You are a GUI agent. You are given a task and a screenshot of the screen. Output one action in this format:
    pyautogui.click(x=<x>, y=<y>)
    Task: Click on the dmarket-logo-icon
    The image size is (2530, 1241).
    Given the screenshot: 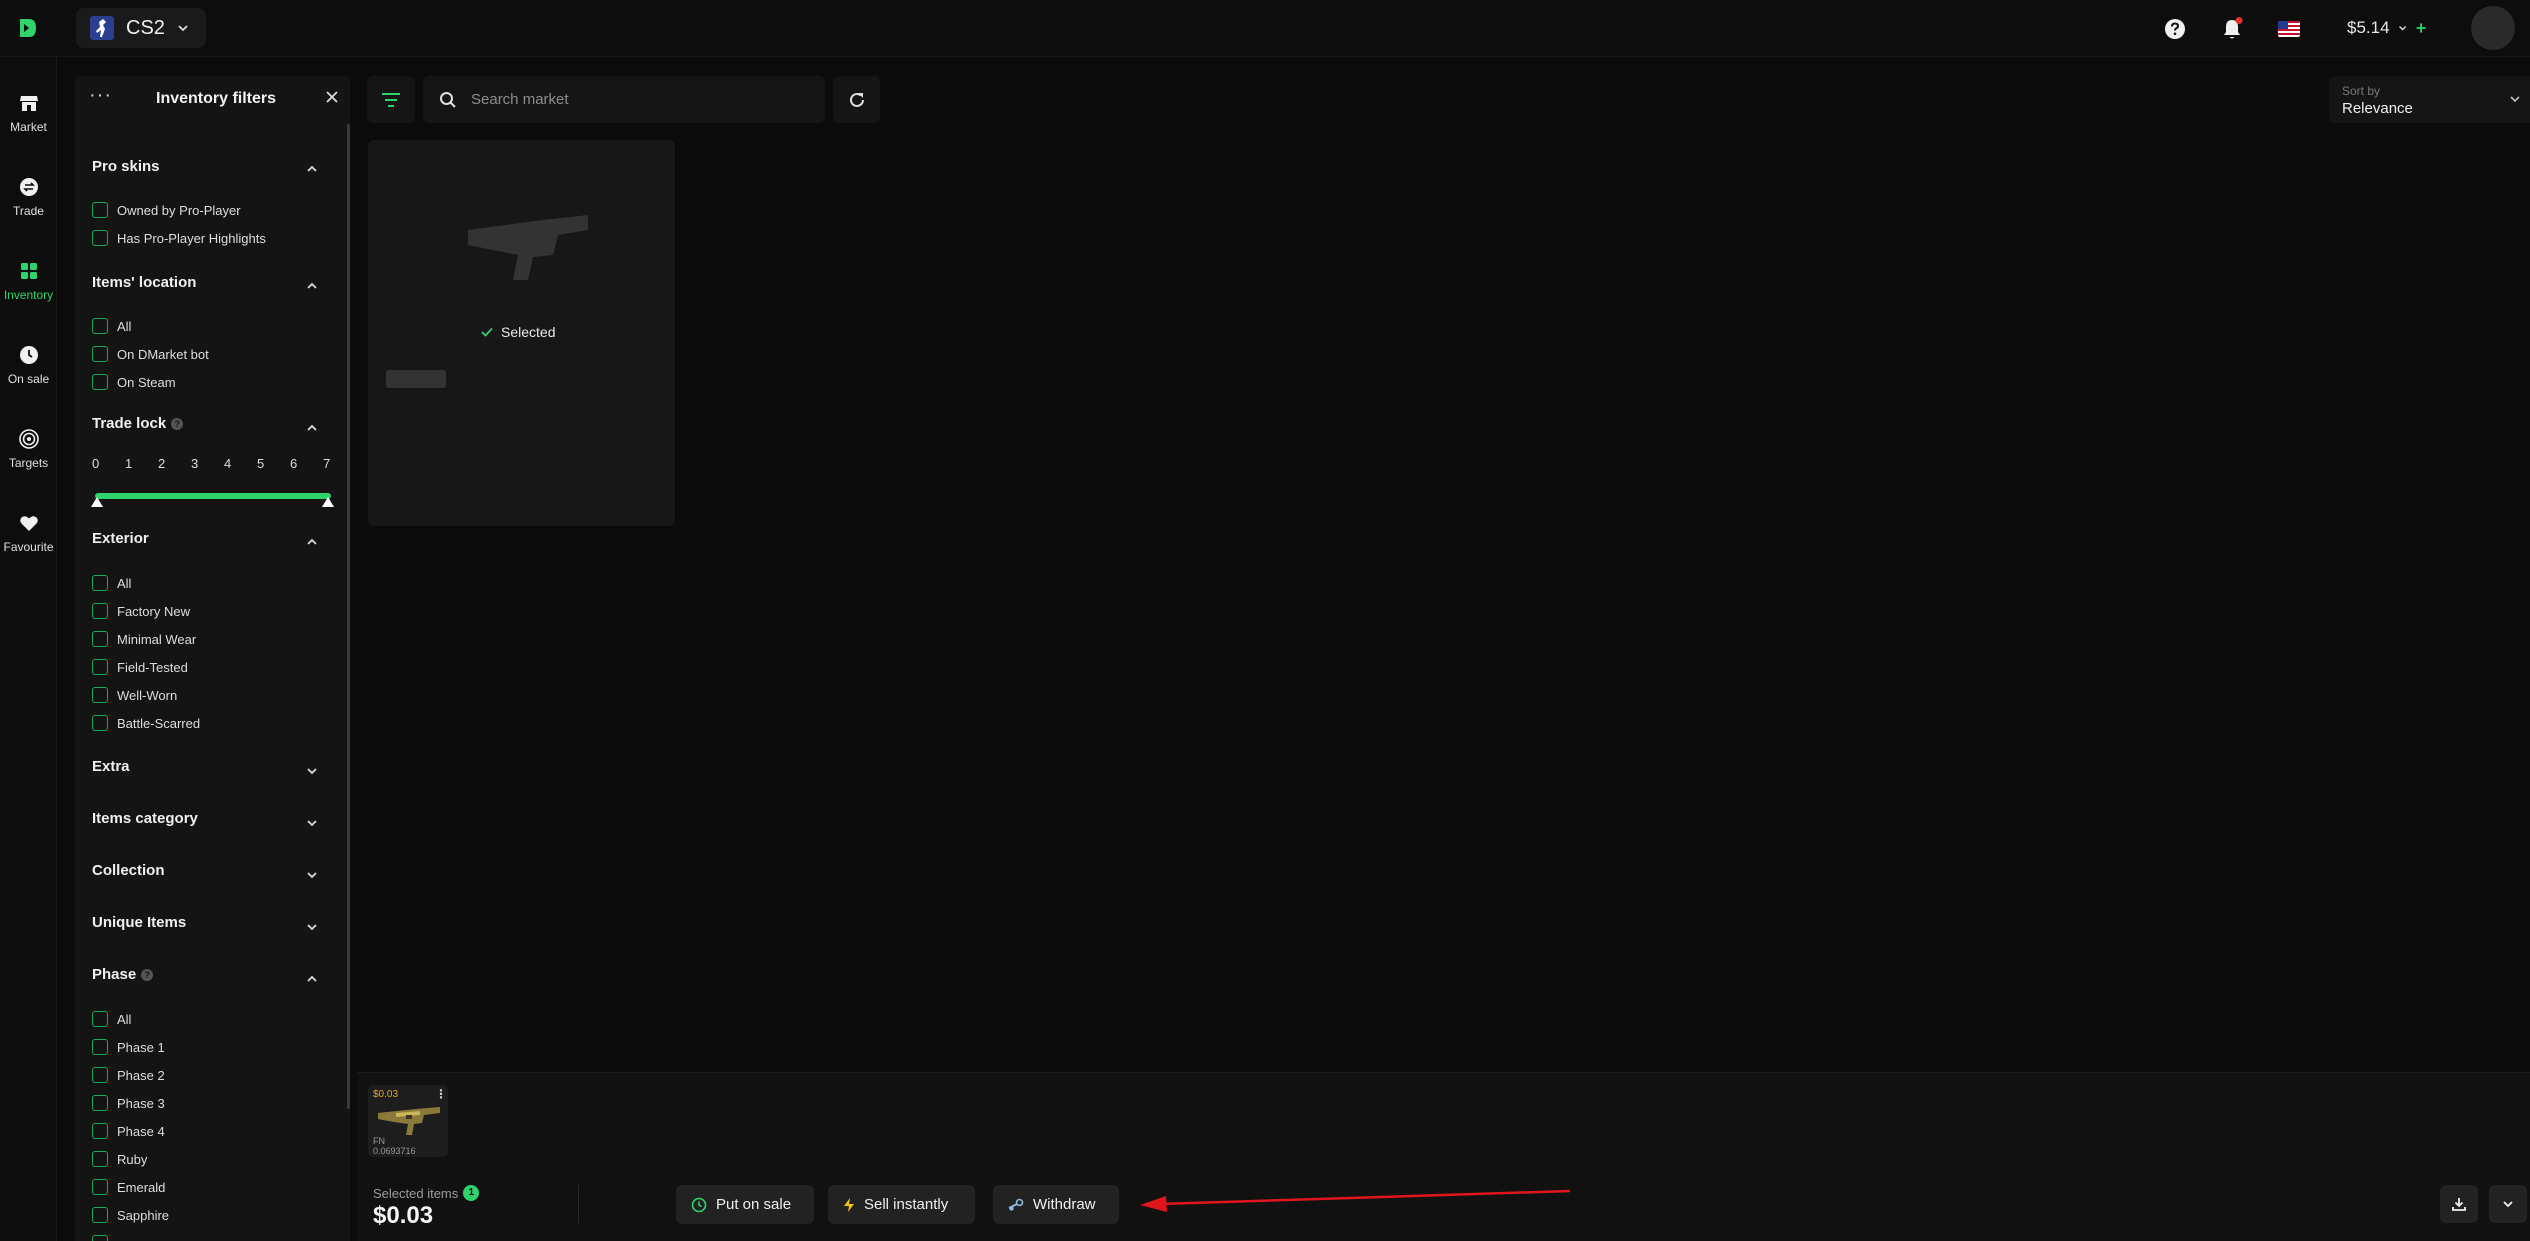 What is the action you would take?
    pyautogui.click(x=27, y=28)
    